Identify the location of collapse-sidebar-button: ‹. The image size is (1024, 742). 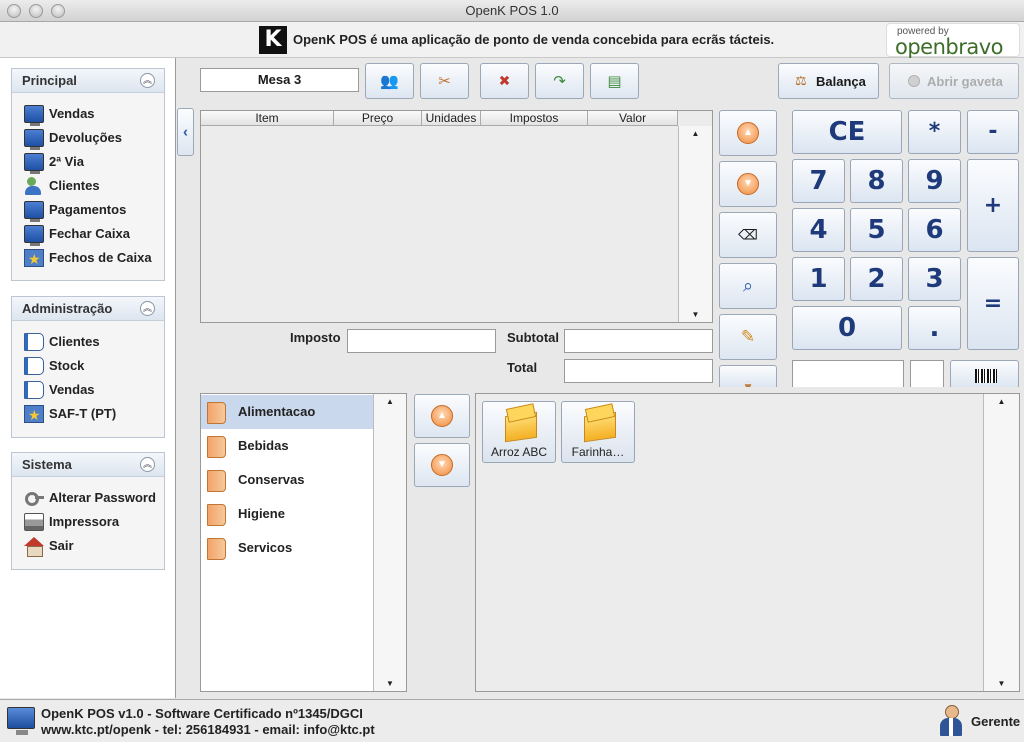
(185, 132).